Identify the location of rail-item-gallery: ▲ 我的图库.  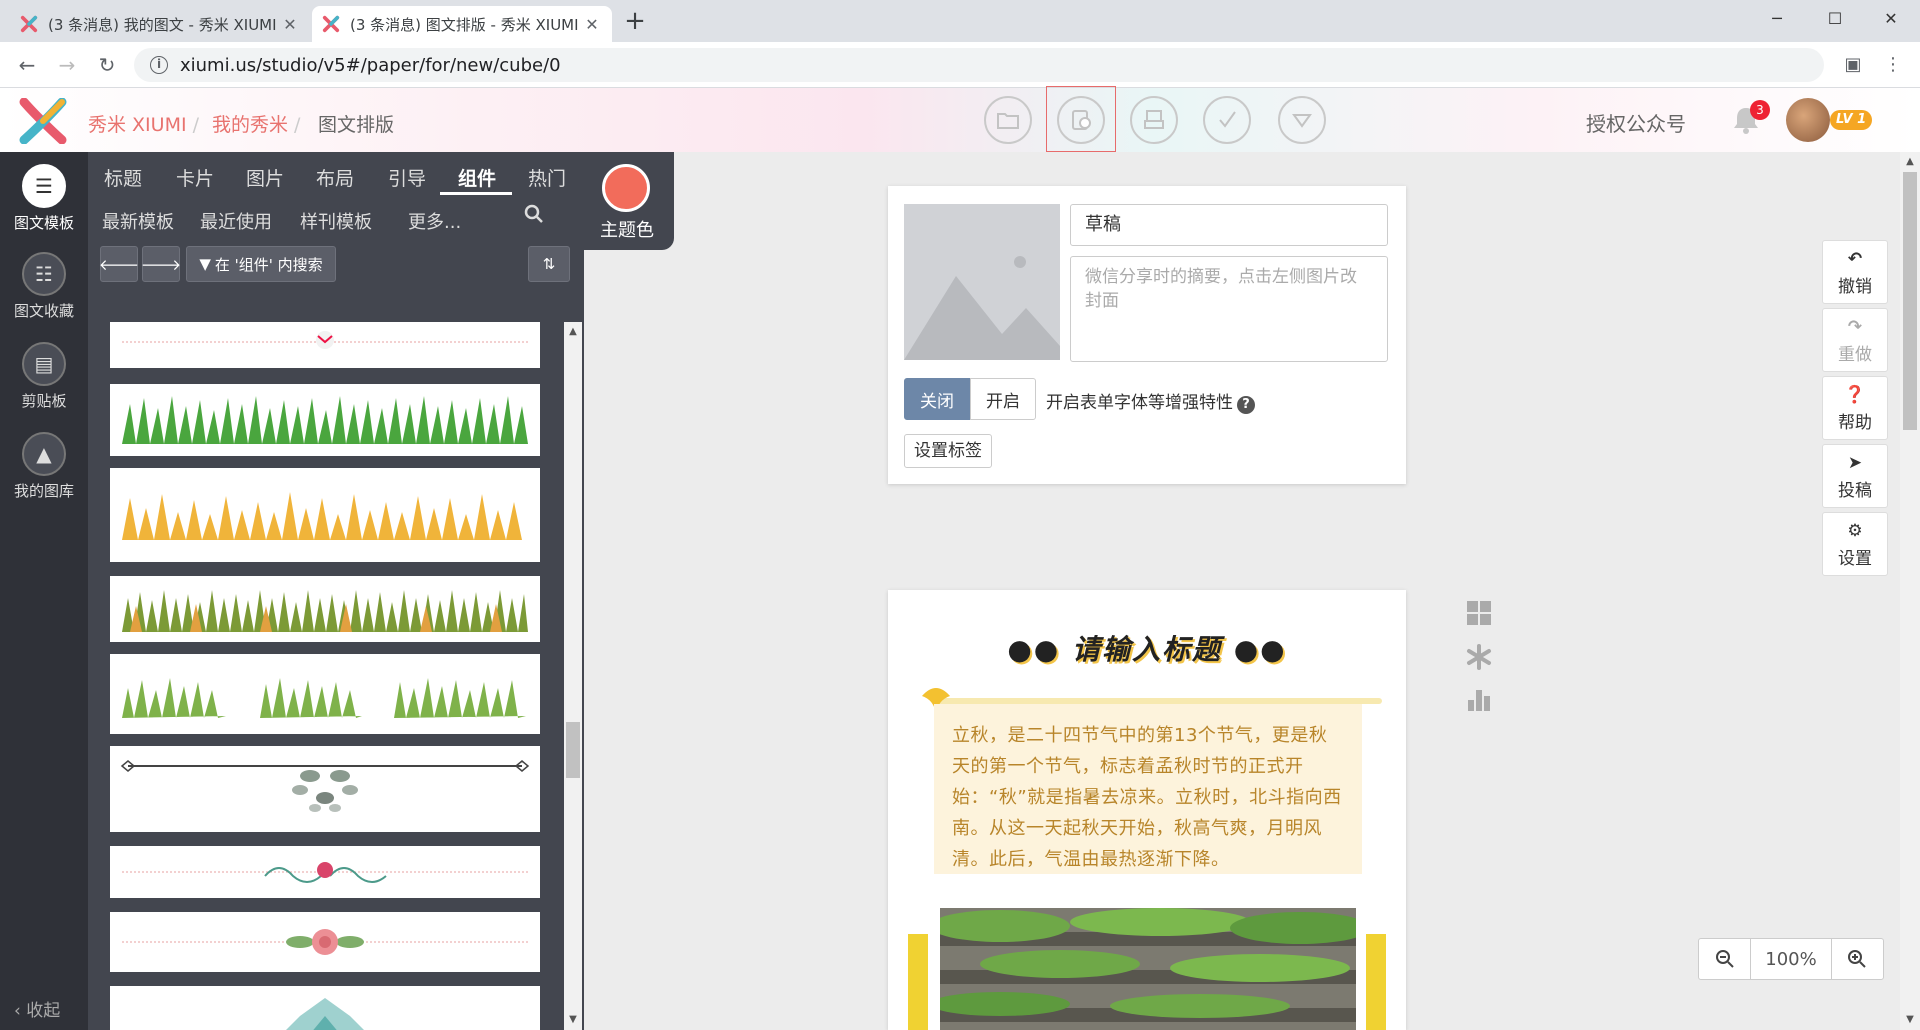
(44, 466).